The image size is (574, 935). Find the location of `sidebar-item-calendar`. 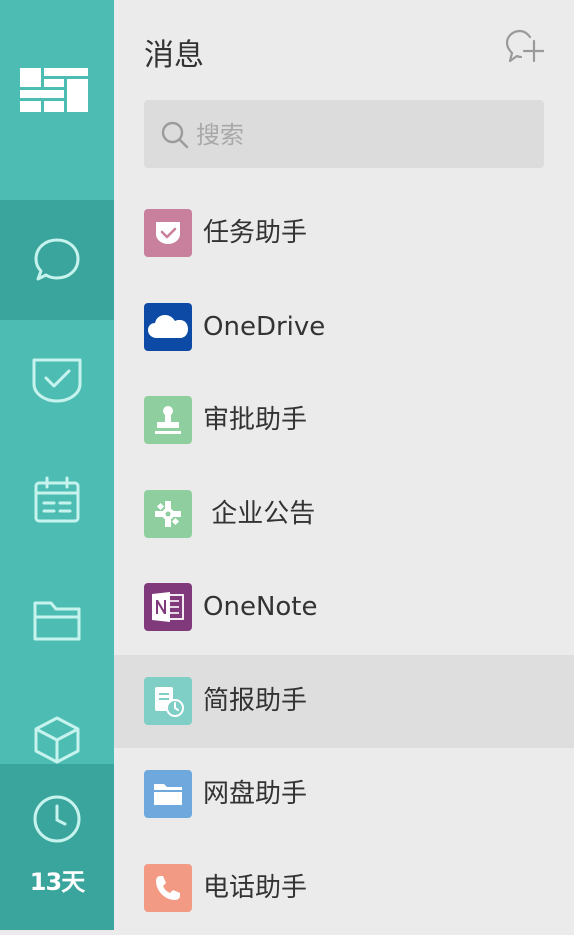

sidebar-item-calendar is located at coordinates (57, 500).